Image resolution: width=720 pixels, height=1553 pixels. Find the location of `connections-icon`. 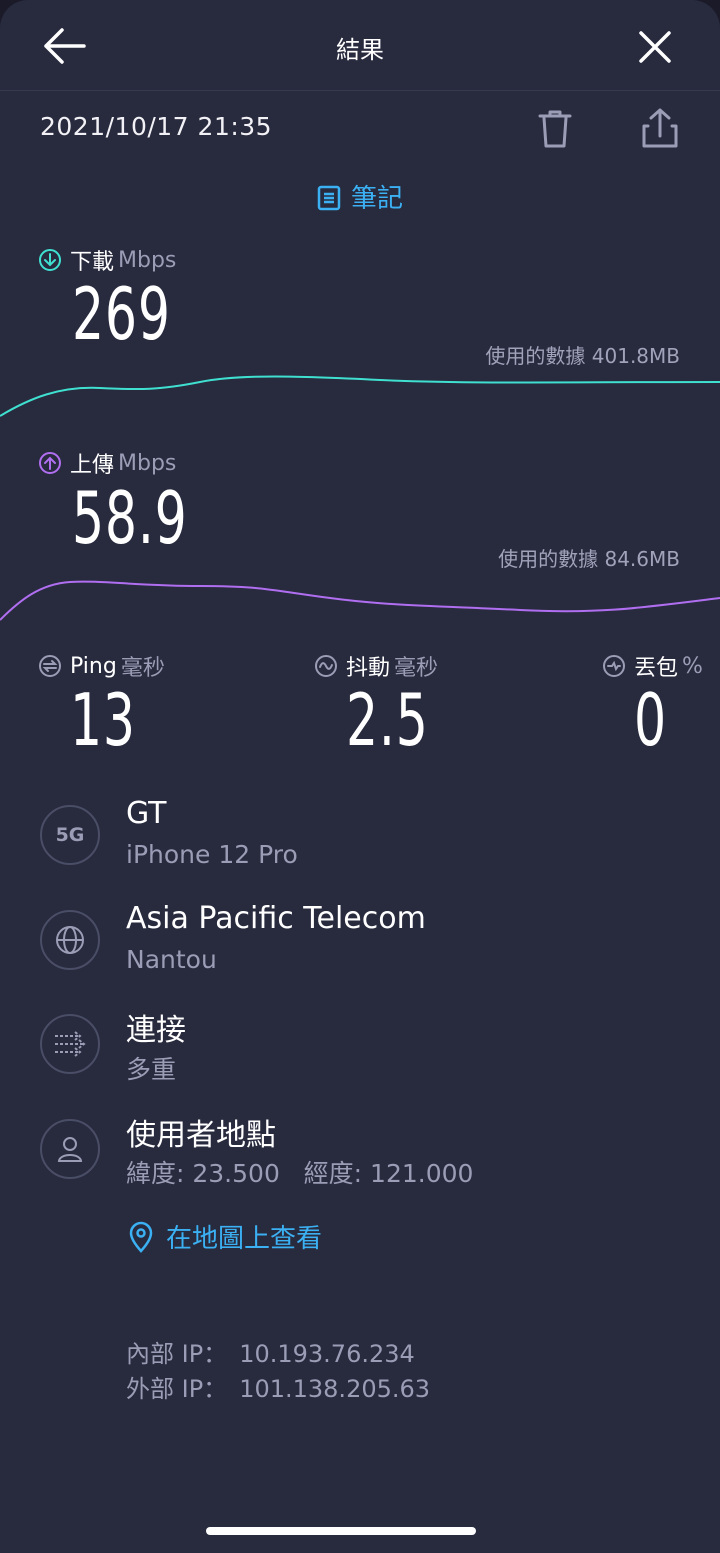

connections-icon is located at coordinates (70, 1044).